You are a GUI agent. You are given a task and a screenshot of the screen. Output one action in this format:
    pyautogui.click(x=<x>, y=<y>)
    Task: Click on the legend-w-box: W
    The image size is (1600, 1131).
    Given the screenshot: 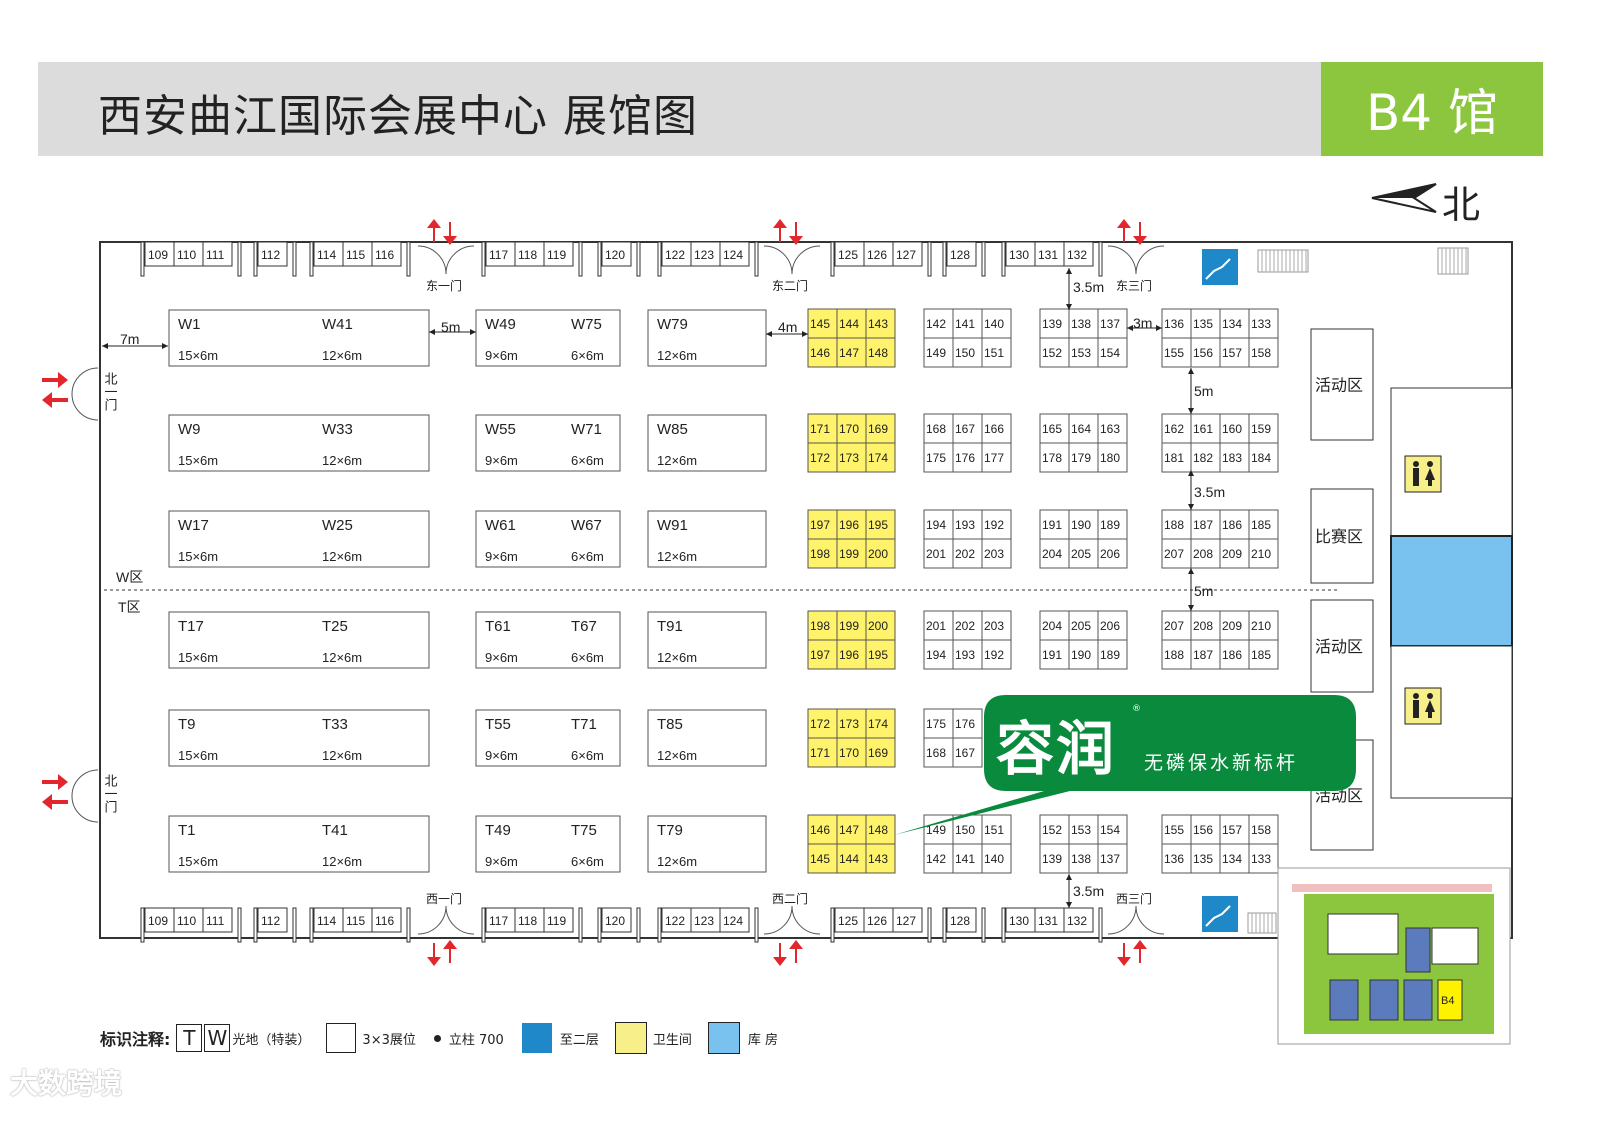 What is the action you would take?
    pyautogui.click(x=217, y=1038)
    